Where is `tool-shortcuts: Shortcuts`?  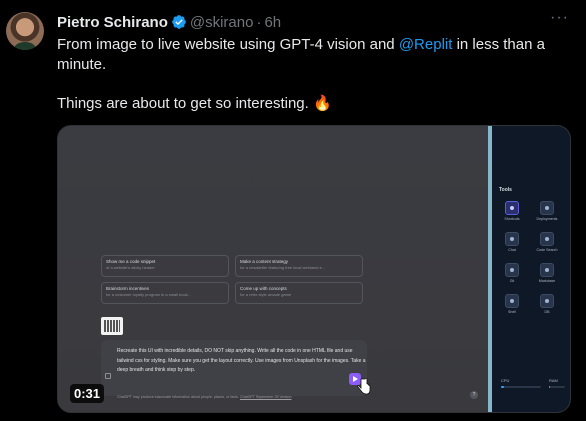 tool-shortcuts: Shortcuts is located at coordinates (512, 211).